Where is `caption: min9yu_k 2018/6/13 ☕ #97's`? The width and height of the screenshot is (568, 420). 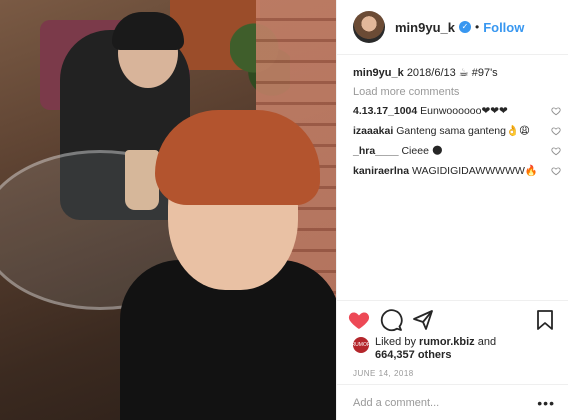 caption: min9yu_k 2018/6/13 ☕ #97's is located at coordinates (458, 73).